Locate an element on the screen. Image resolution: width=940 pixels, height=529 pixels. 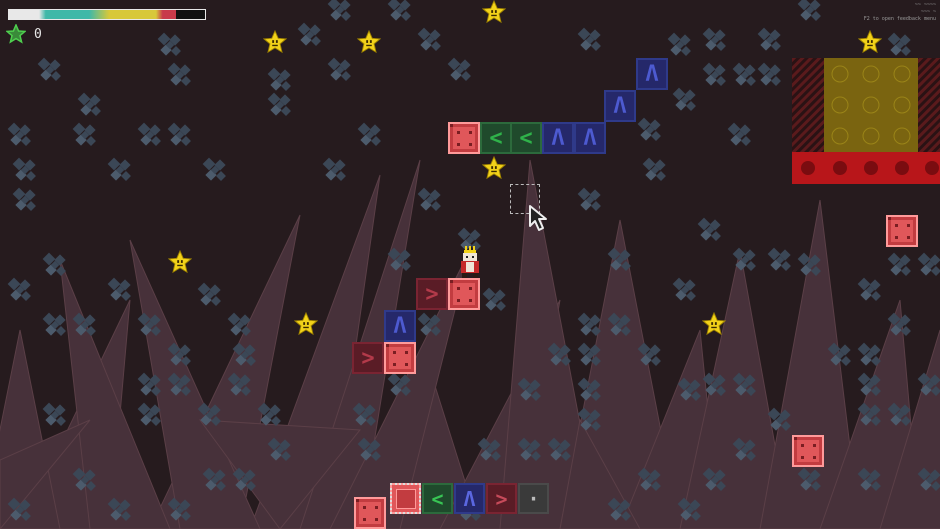
star-6-icon is located at coordinates (180, 262).